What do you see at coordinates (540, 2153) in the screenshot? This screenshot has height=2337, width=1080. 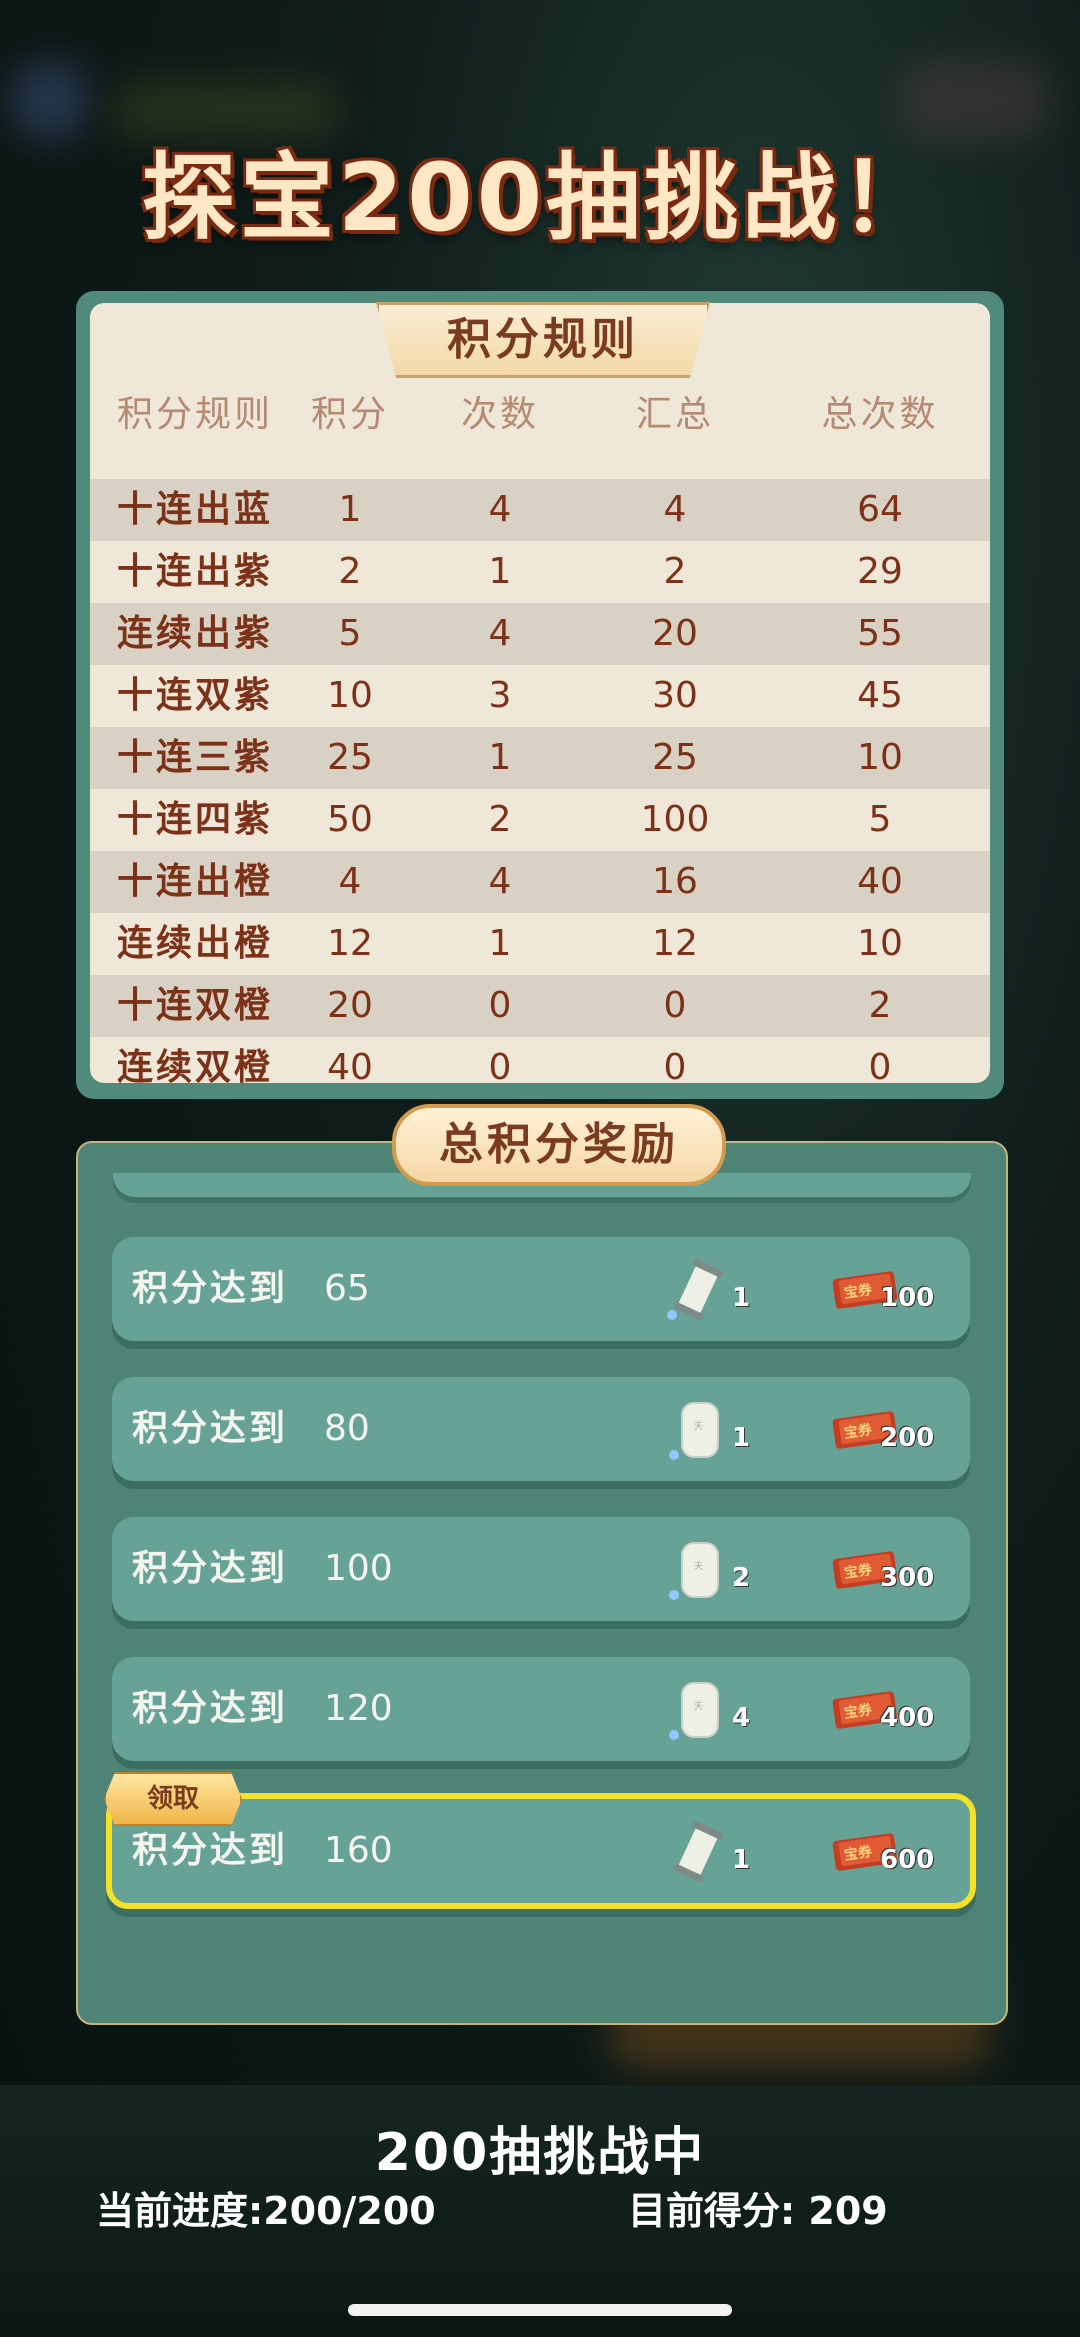 I see `challenge-status: 200抽挑战中` at bounding box center [540, 2153].